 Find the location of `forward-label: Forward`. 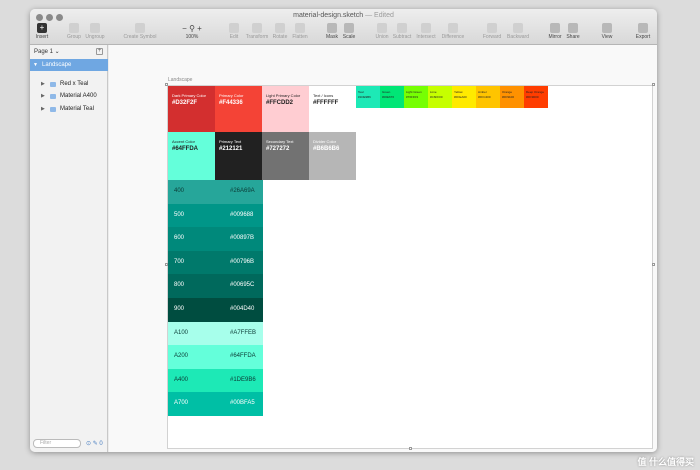

forward-label: Forward is located at coordinates (492, 37).